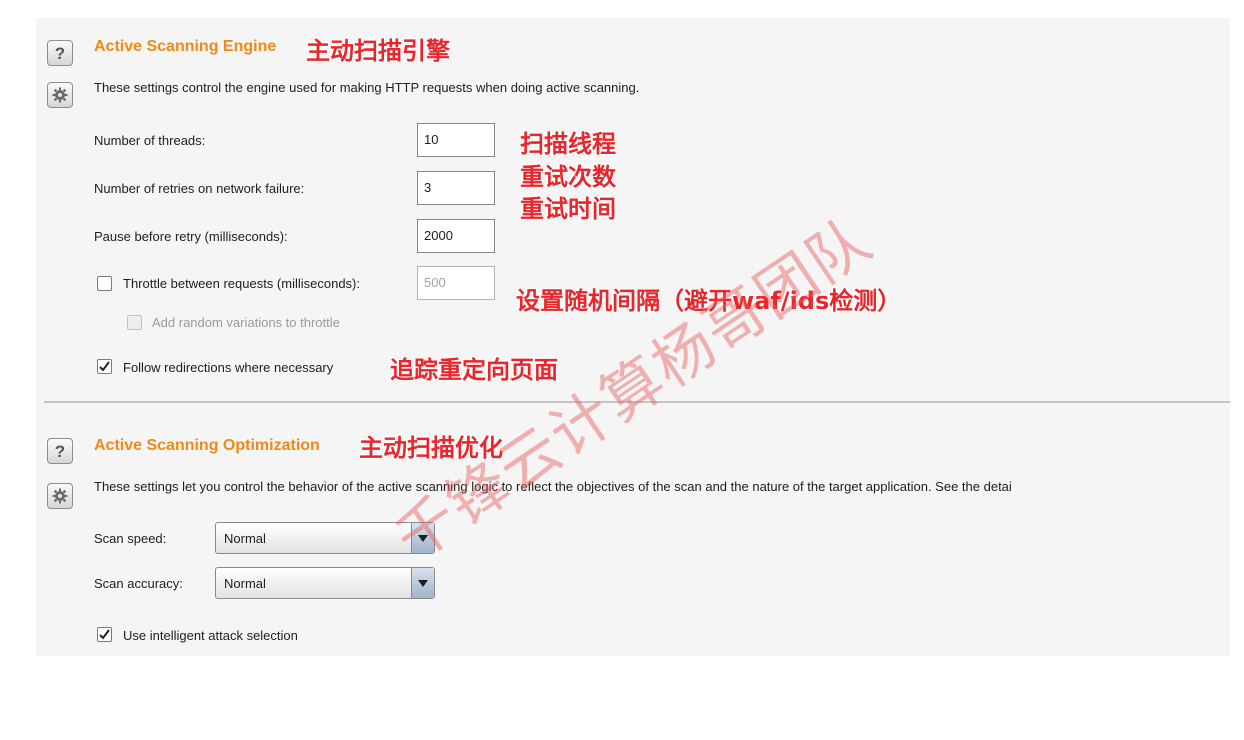 Image resolution: width=1244 pixels, height=740 pixels. What do you see at coordinates (709, 301) in the screenshot?
I see `throttle-annotation: 设置随机间隔（避开waf/ids检测）` at bounding box center [709, 301].